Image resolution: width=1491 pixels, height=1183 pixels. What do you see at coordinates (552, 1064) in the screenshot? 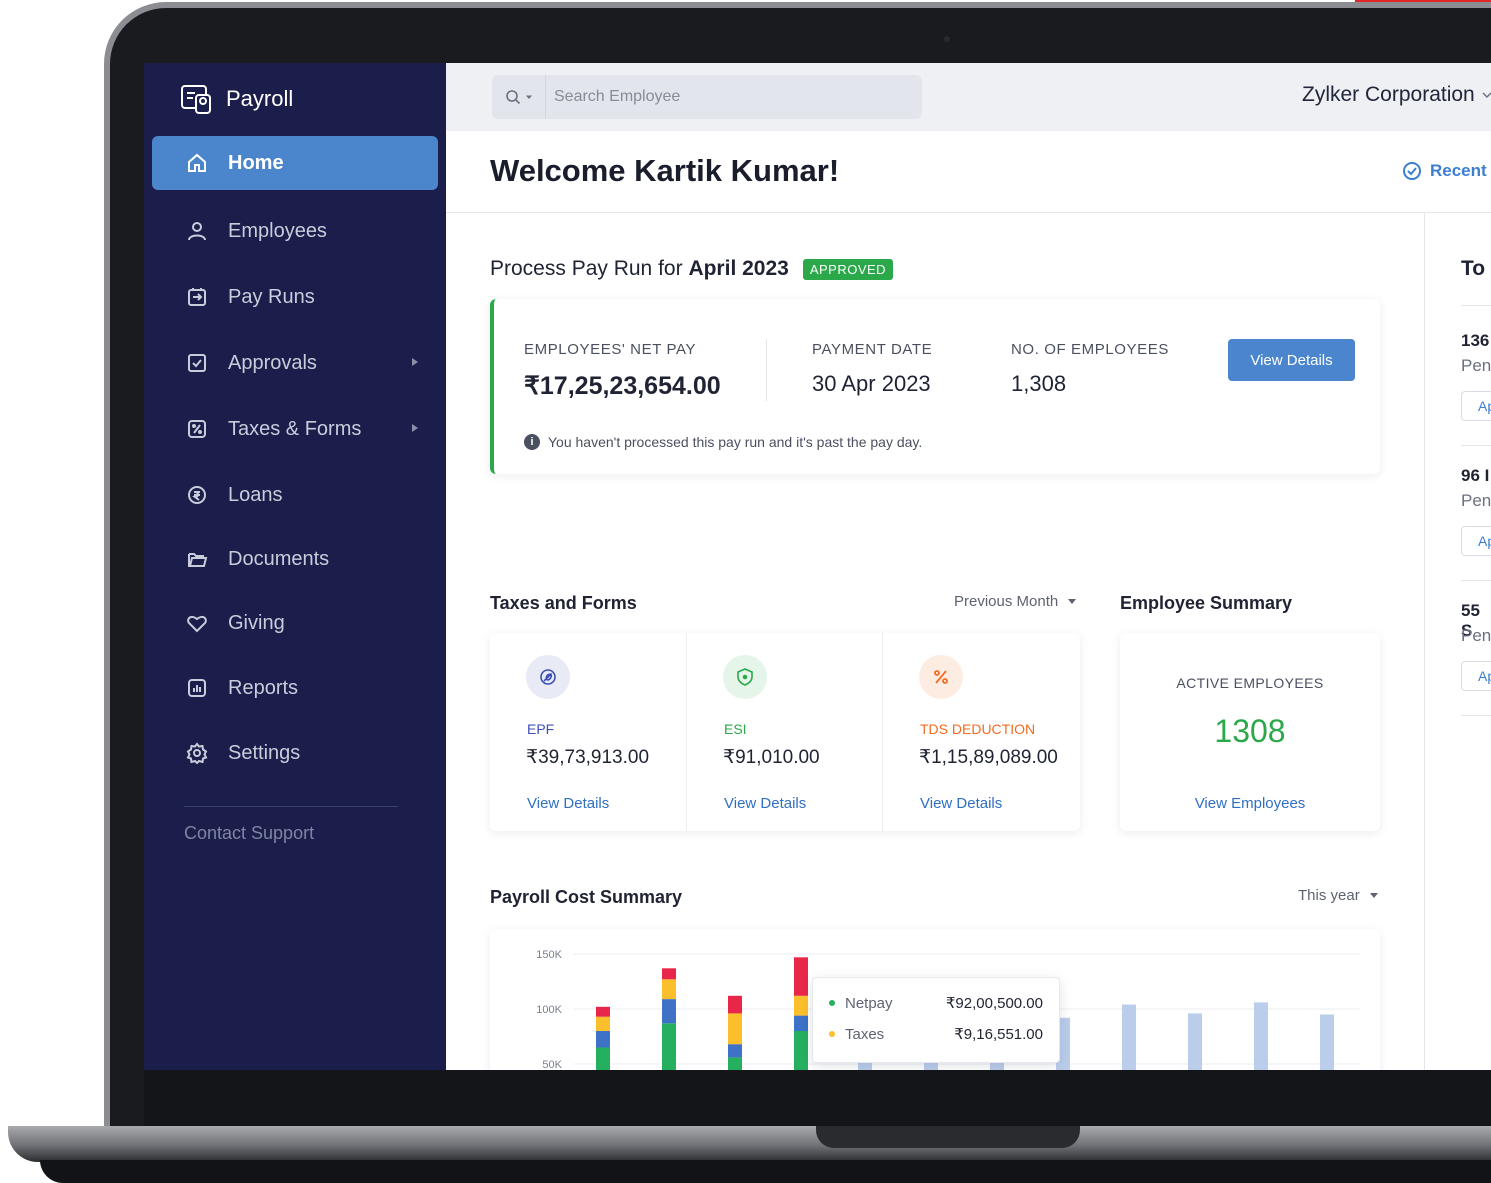
I see `y-tick-label: 50K` at bounding box center [552, 1064].